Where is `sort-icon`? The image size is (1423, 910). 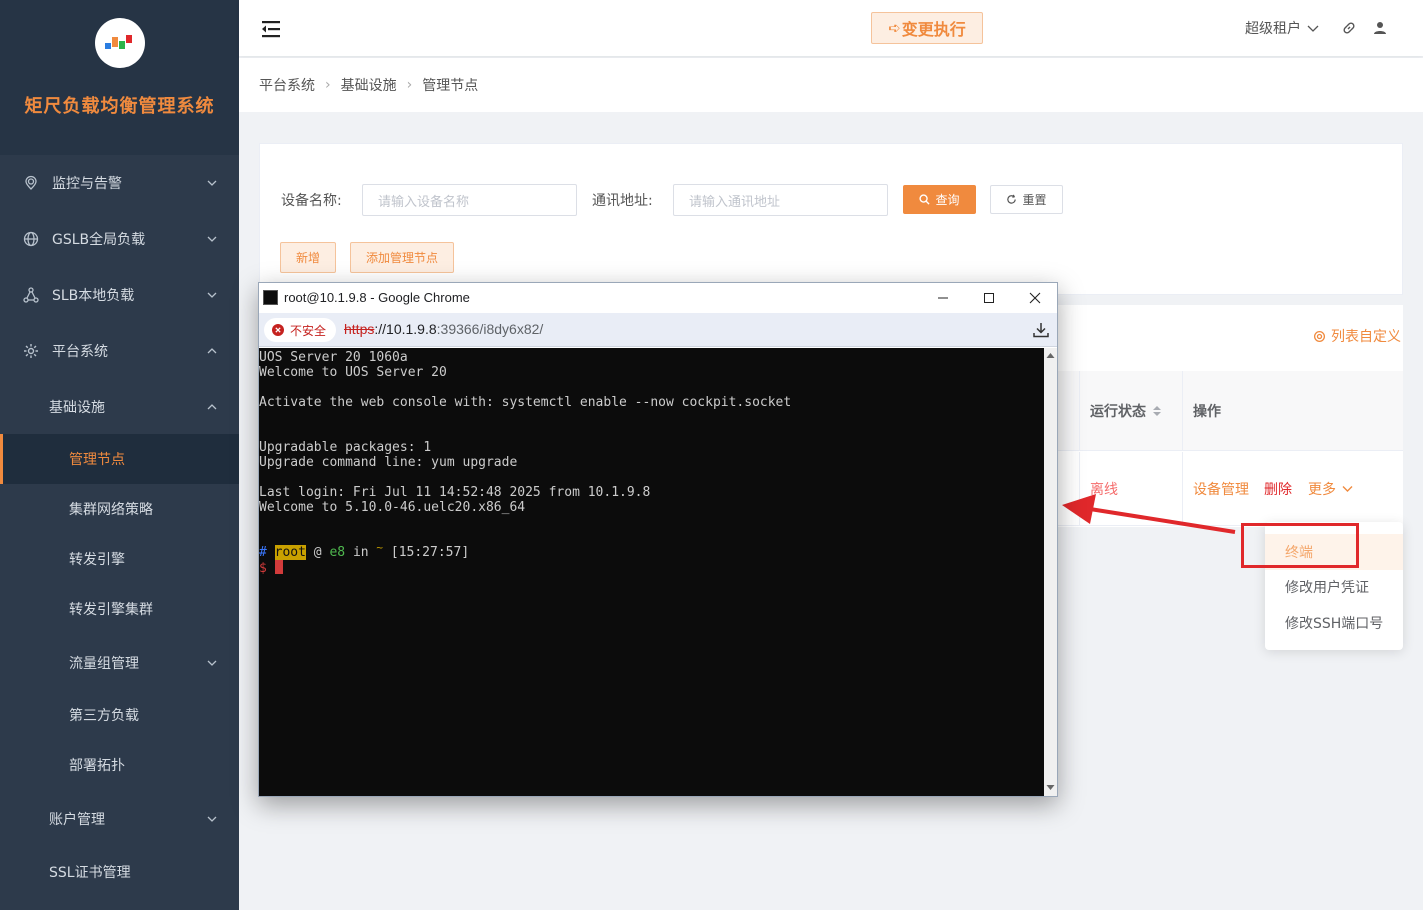 sort-icon is located at coordinates (1157, 411).